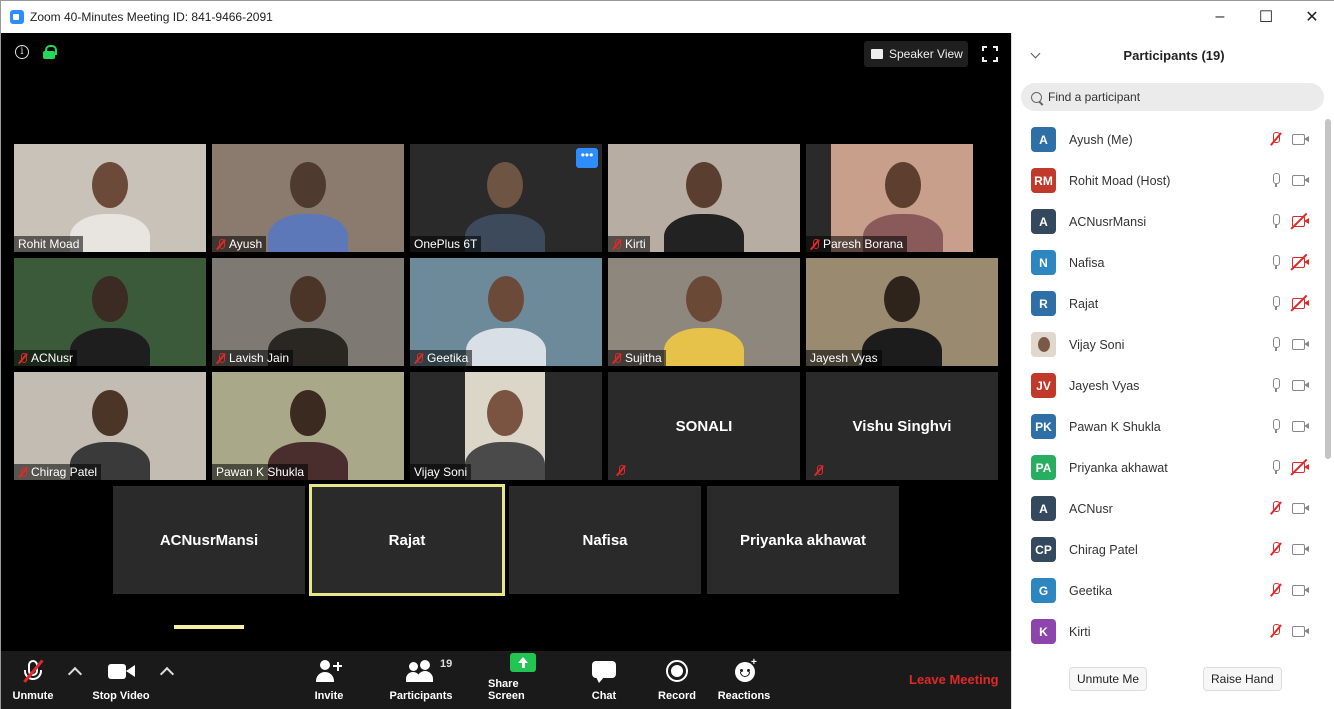  What do you see at coordinates (58, 472) in the screenshot?
I see `tile-name-label: Chirag Patel` at bounding box center [58, 472].